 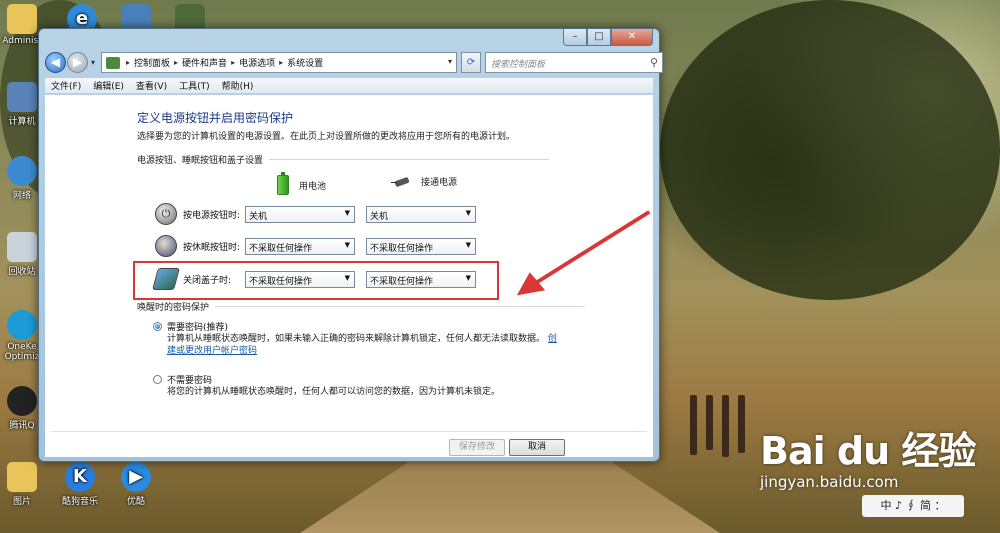 I want to click on desktop-icon-label: OneKe Optimiz, so click(x=22, y=352).